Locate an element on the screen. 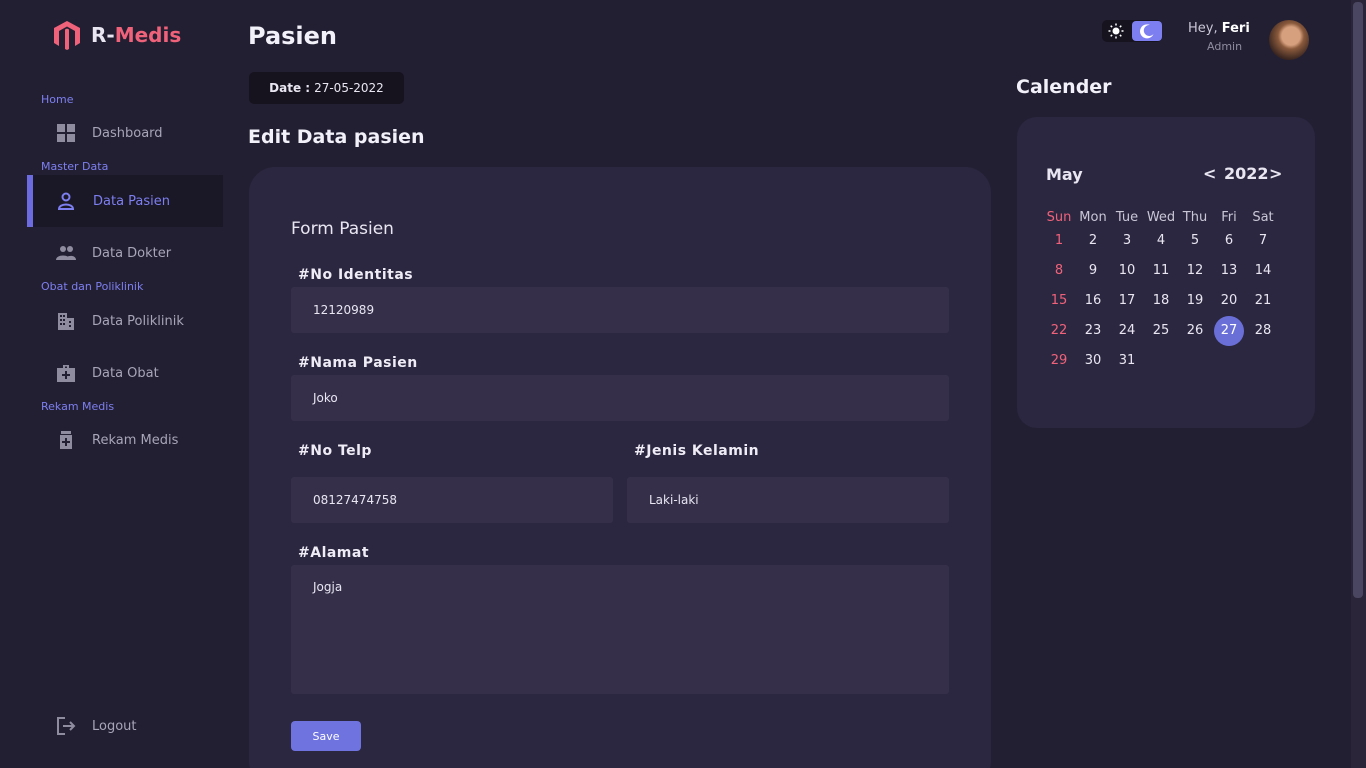  calendar-year: 2022 is located at coordinates (1246, 173).